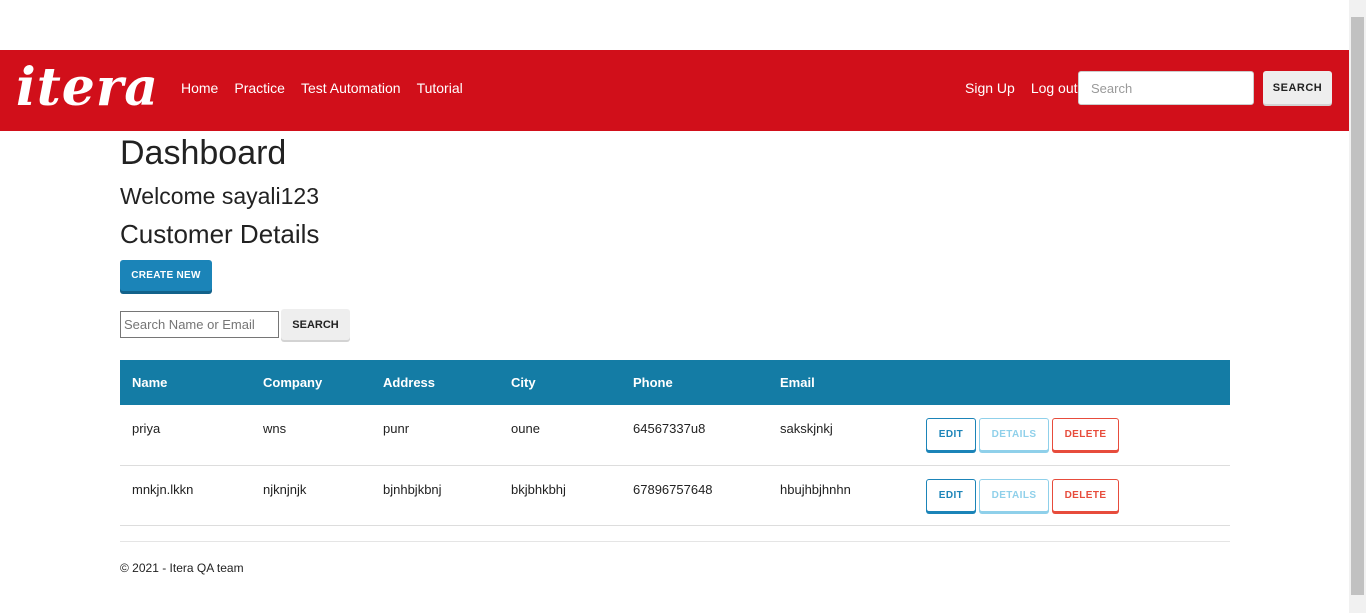  What do you see at coordinates (351, 88) in the screenshot?
I see `nav-test-automation: Test Automation` at bounding box center [351, 88].